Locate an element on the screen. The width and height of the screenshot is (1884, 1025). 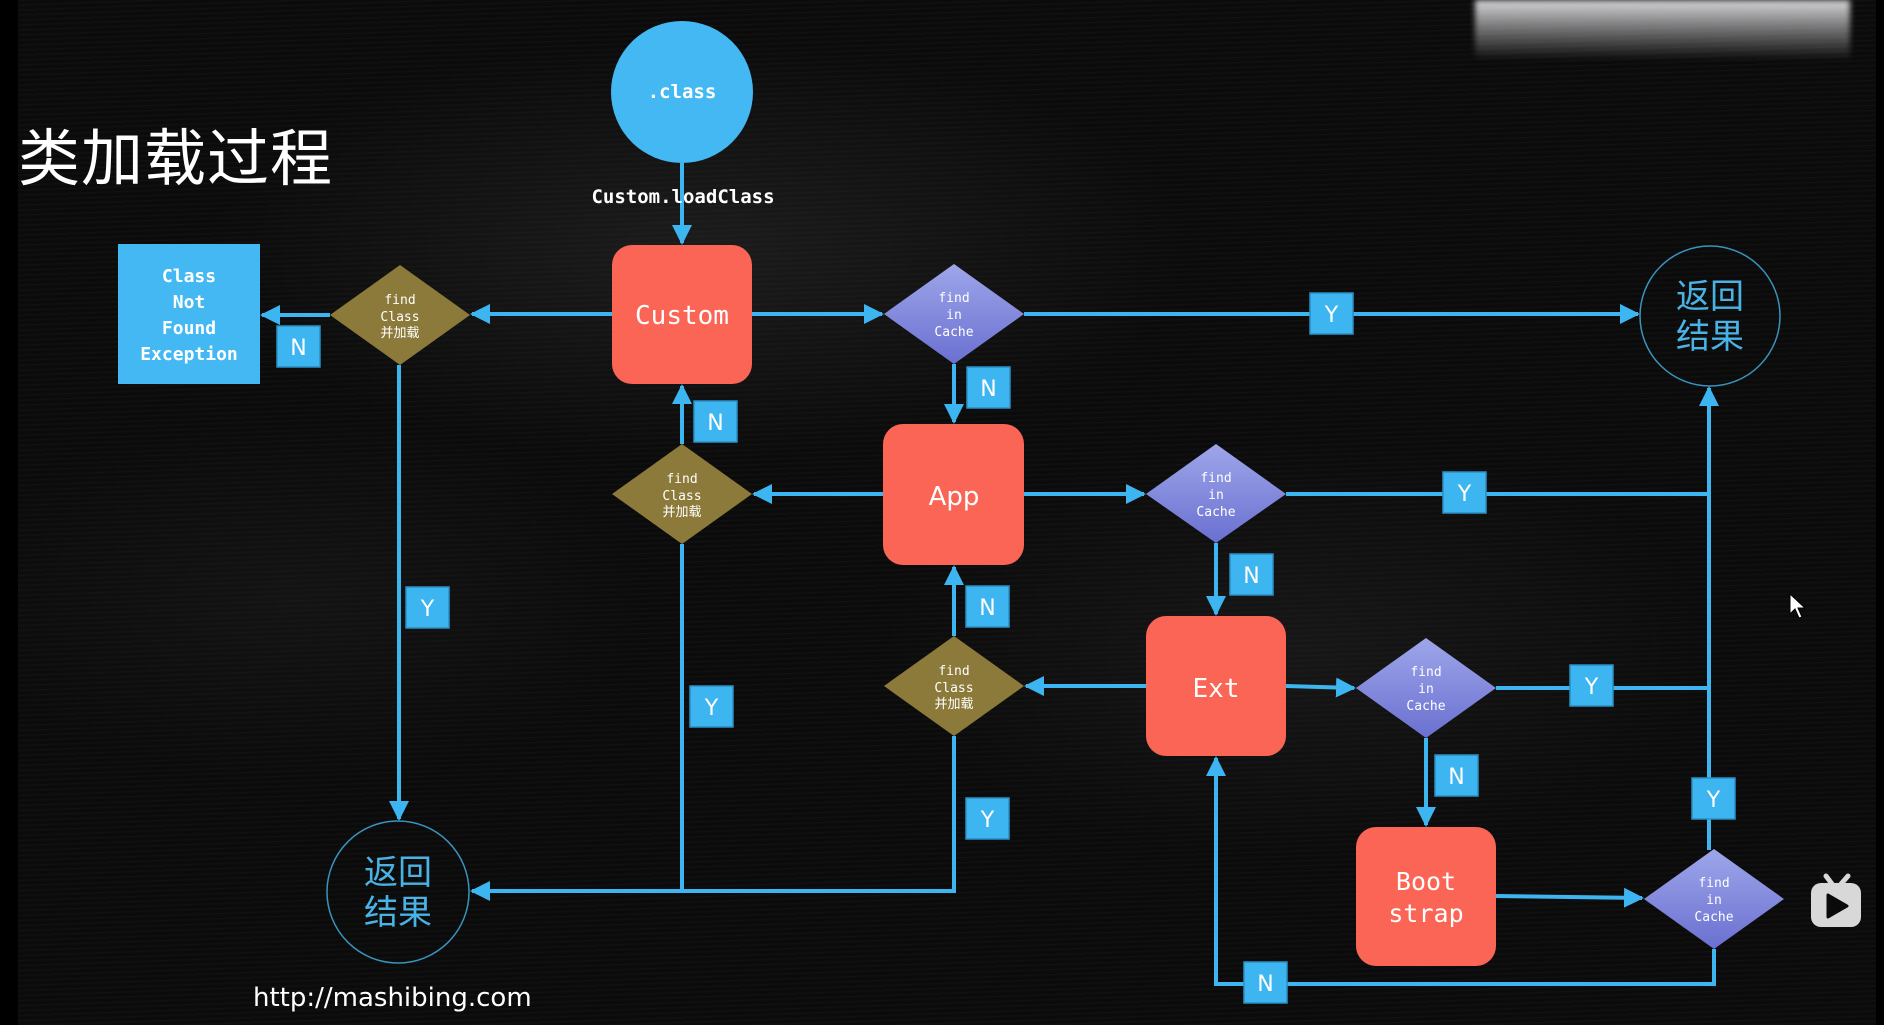
label-cache1-yes: Y is located at coordinates (1331, 313).